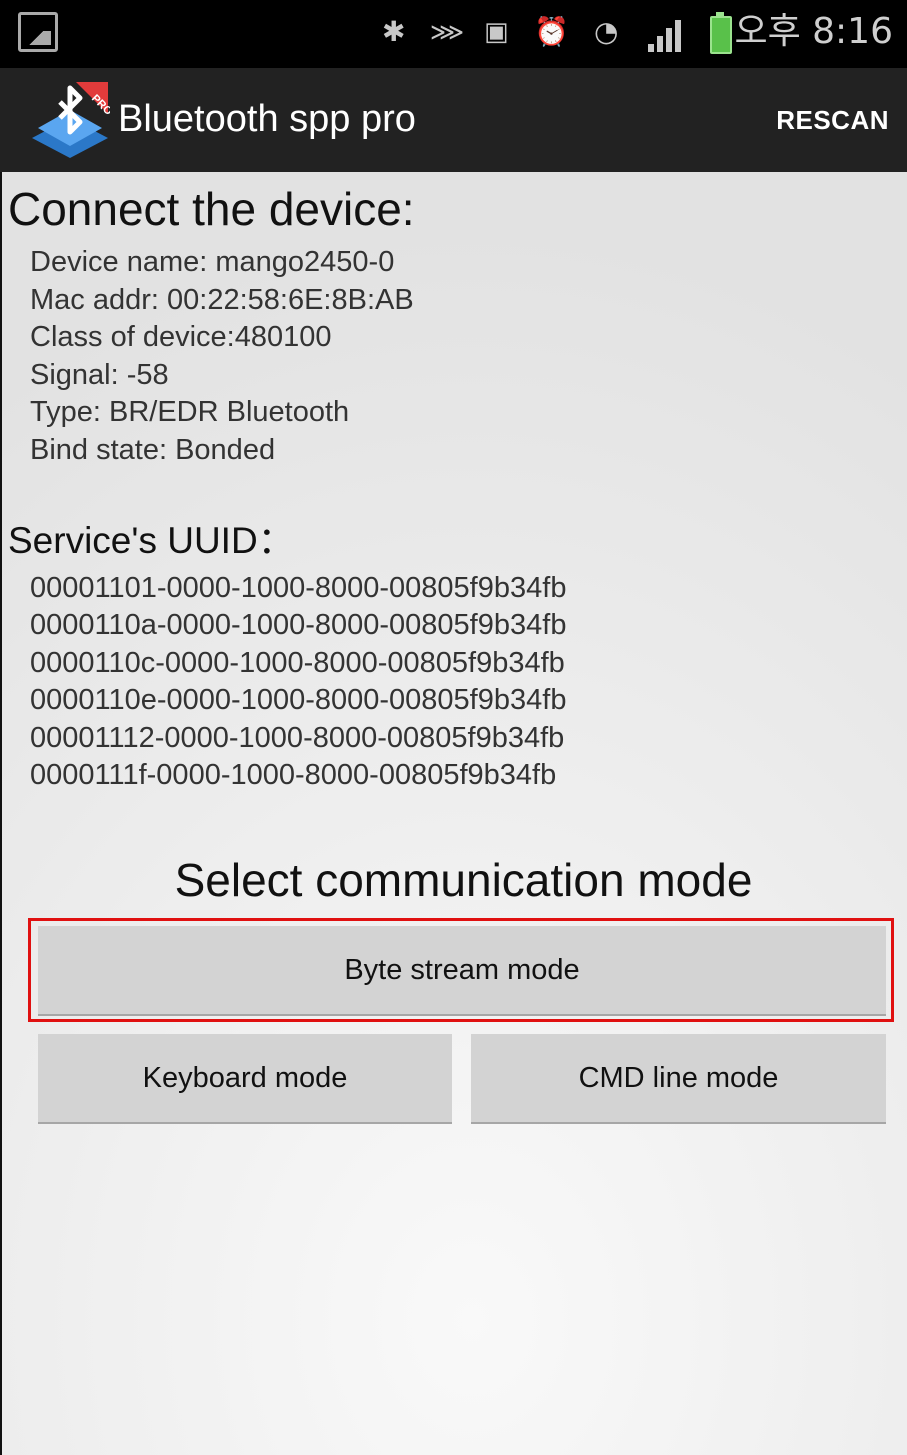 The image size is (907, 1455). I want to click on cmd-line-mode-button: CMD line mode, so click(678, 1079).